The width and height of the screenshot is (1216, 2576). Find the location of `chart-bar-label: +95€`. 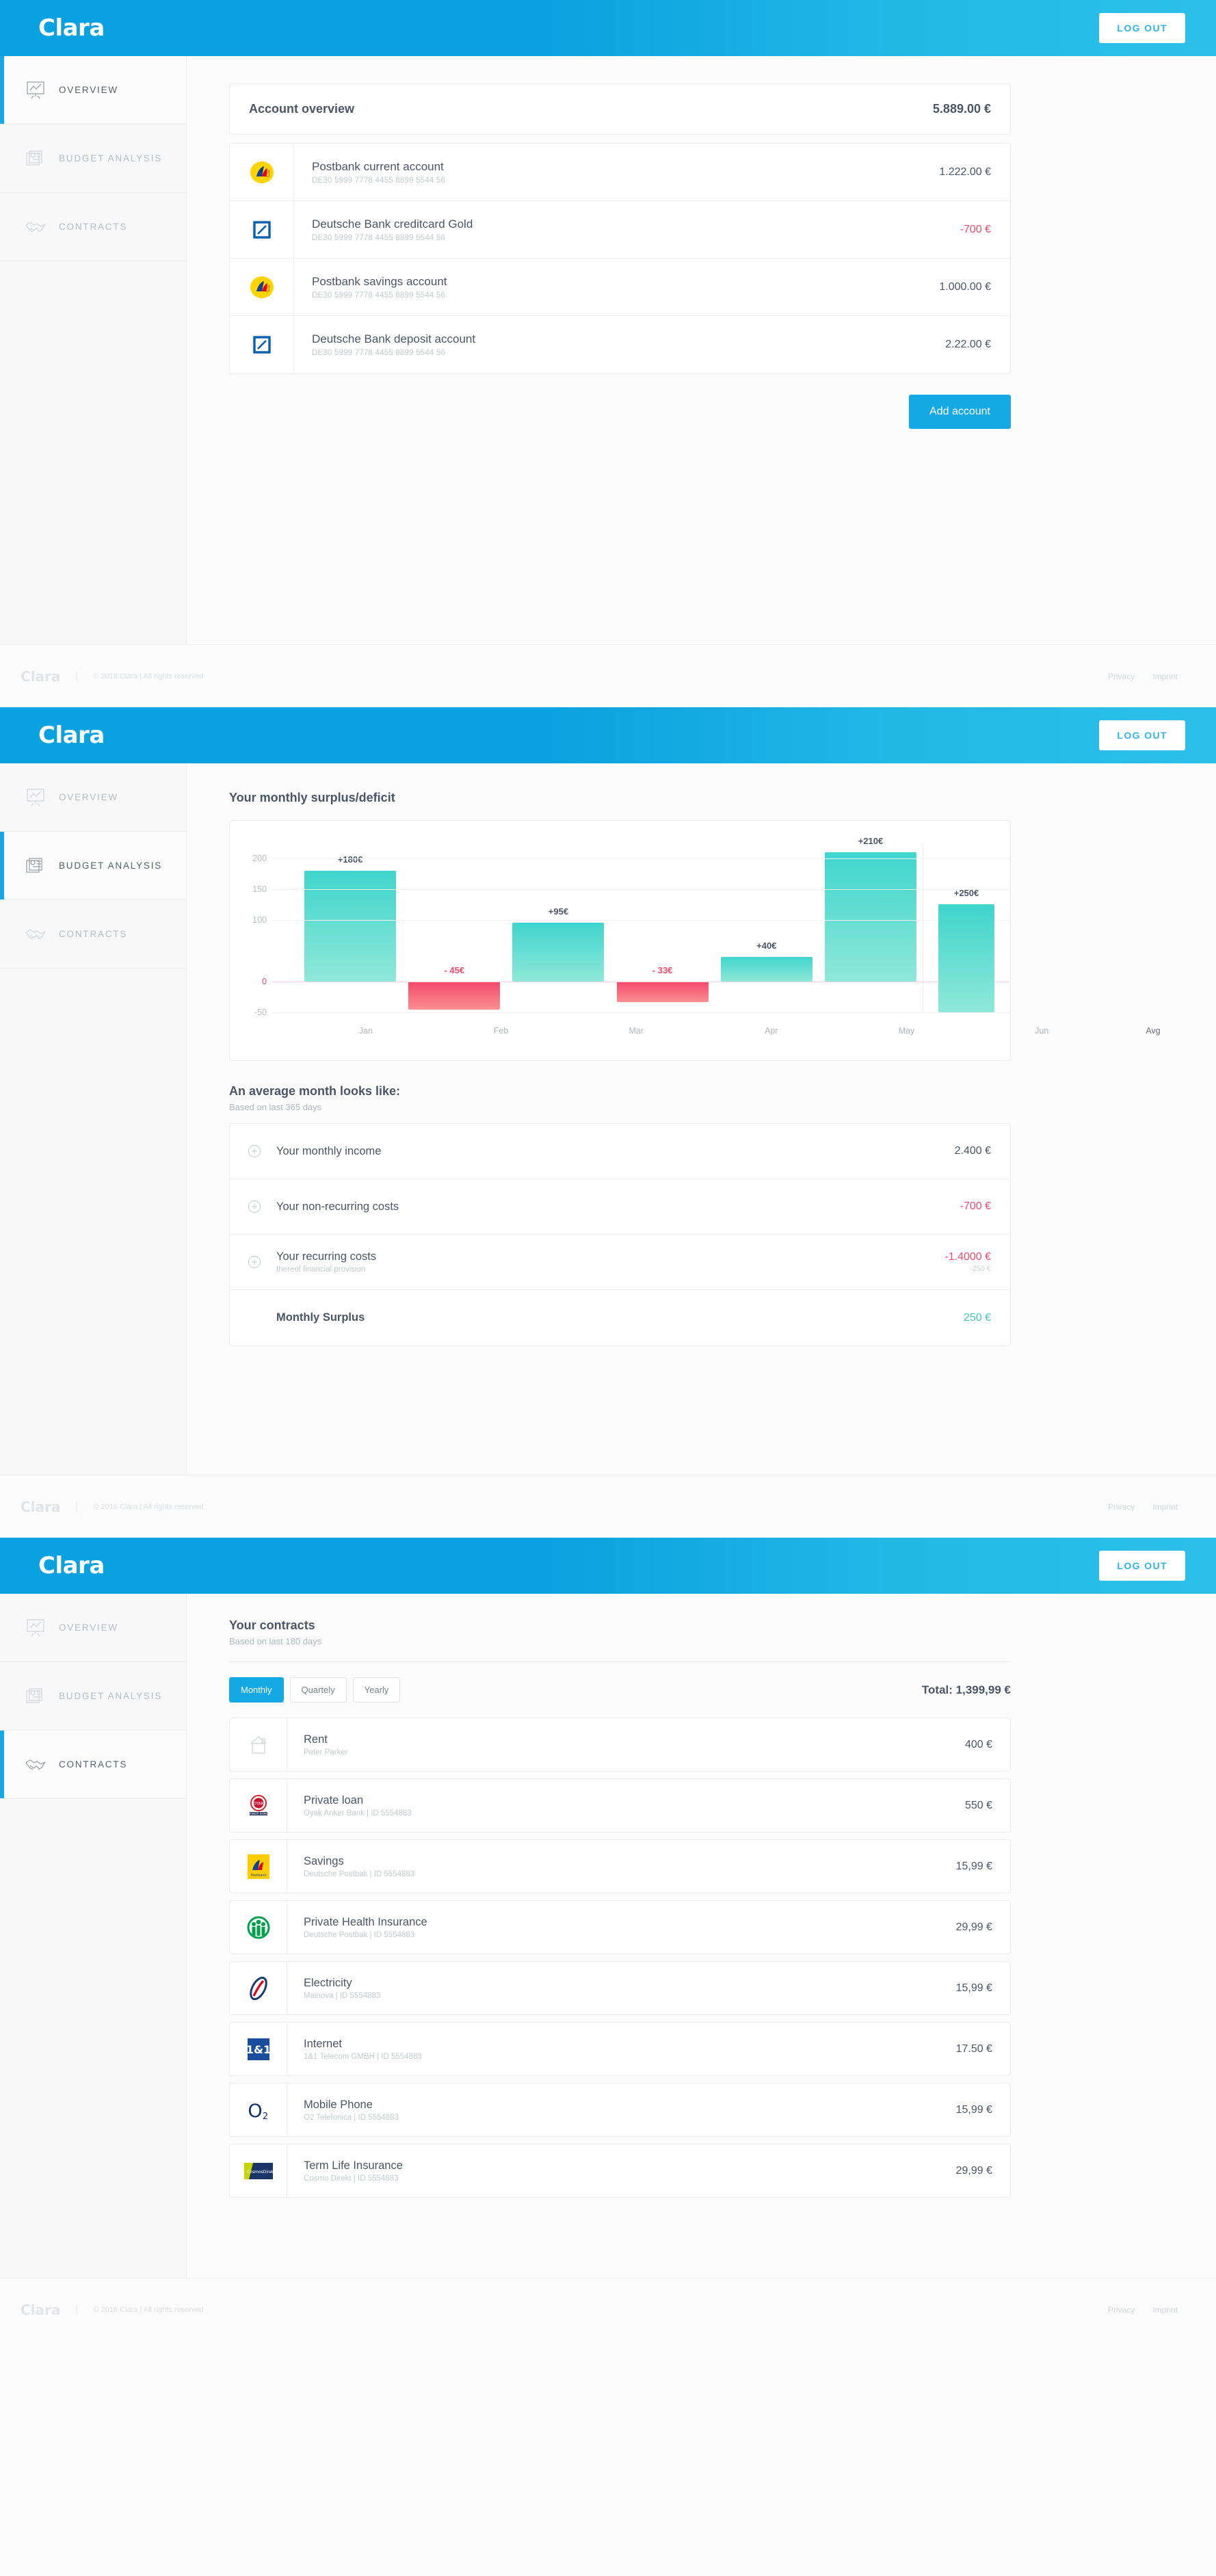

chart-bar-label: +95€ is located at coordinates (558, 911).